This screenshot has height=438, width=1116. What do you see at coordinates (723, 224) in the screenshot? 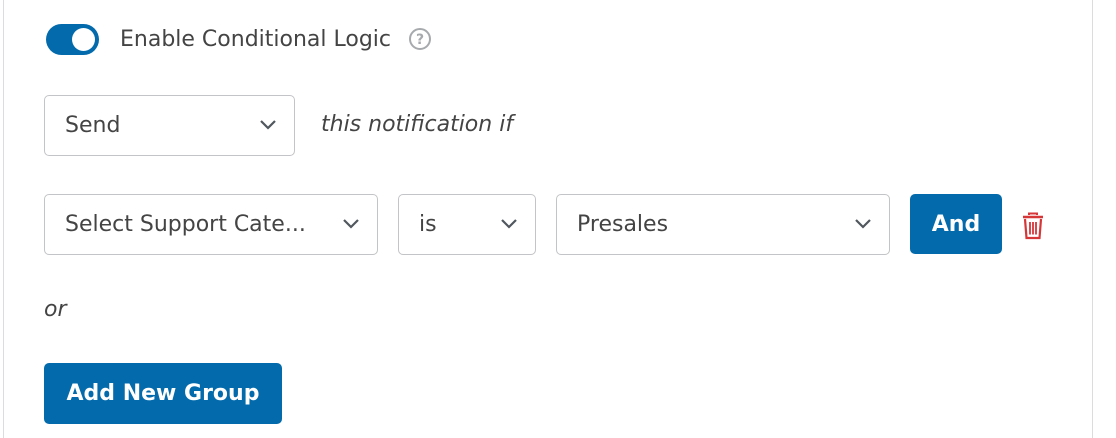
I see `value-select: Presales` at bounding box center [723, 224].